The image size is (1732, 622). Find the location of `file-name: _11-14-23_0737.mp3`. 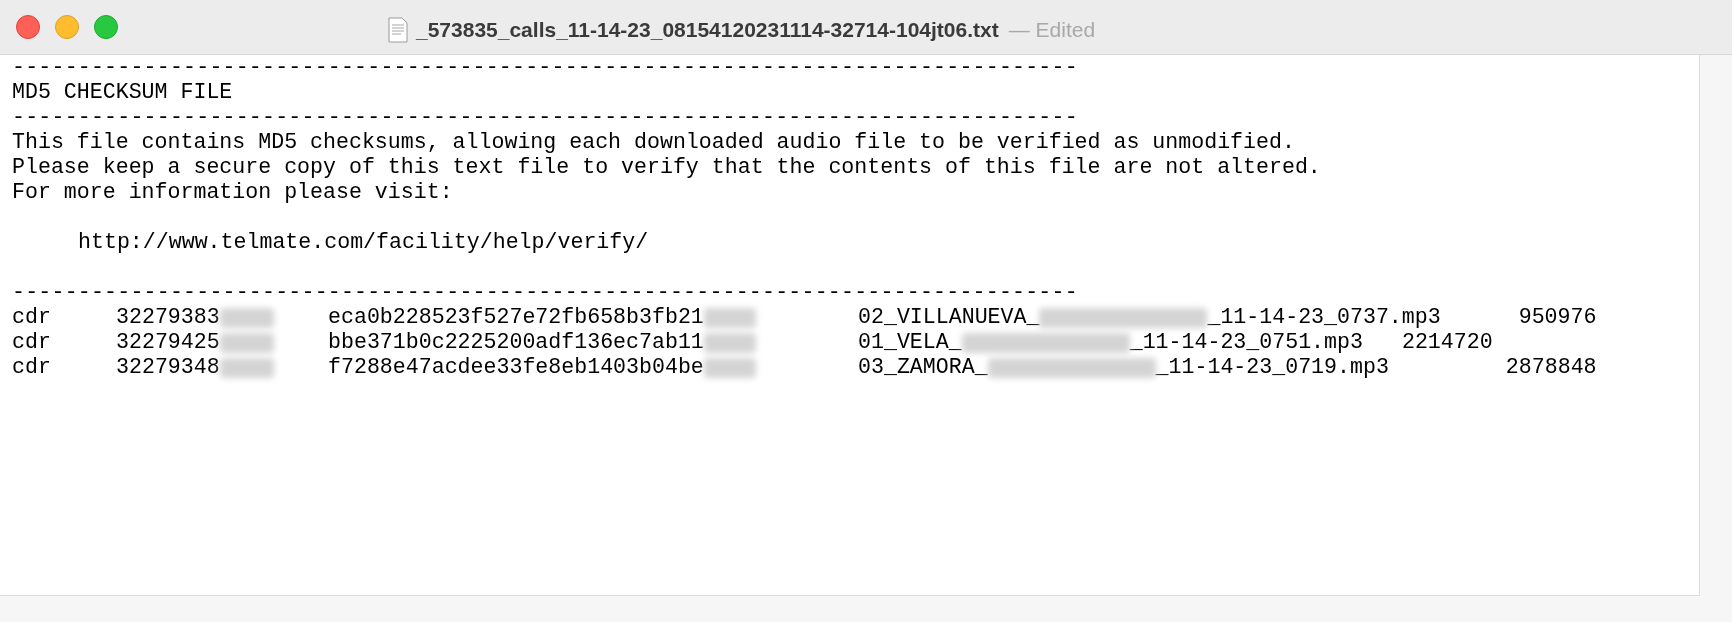

file-name: _11-14-23_0737.mp3 is located at coordinates (1324, 317).